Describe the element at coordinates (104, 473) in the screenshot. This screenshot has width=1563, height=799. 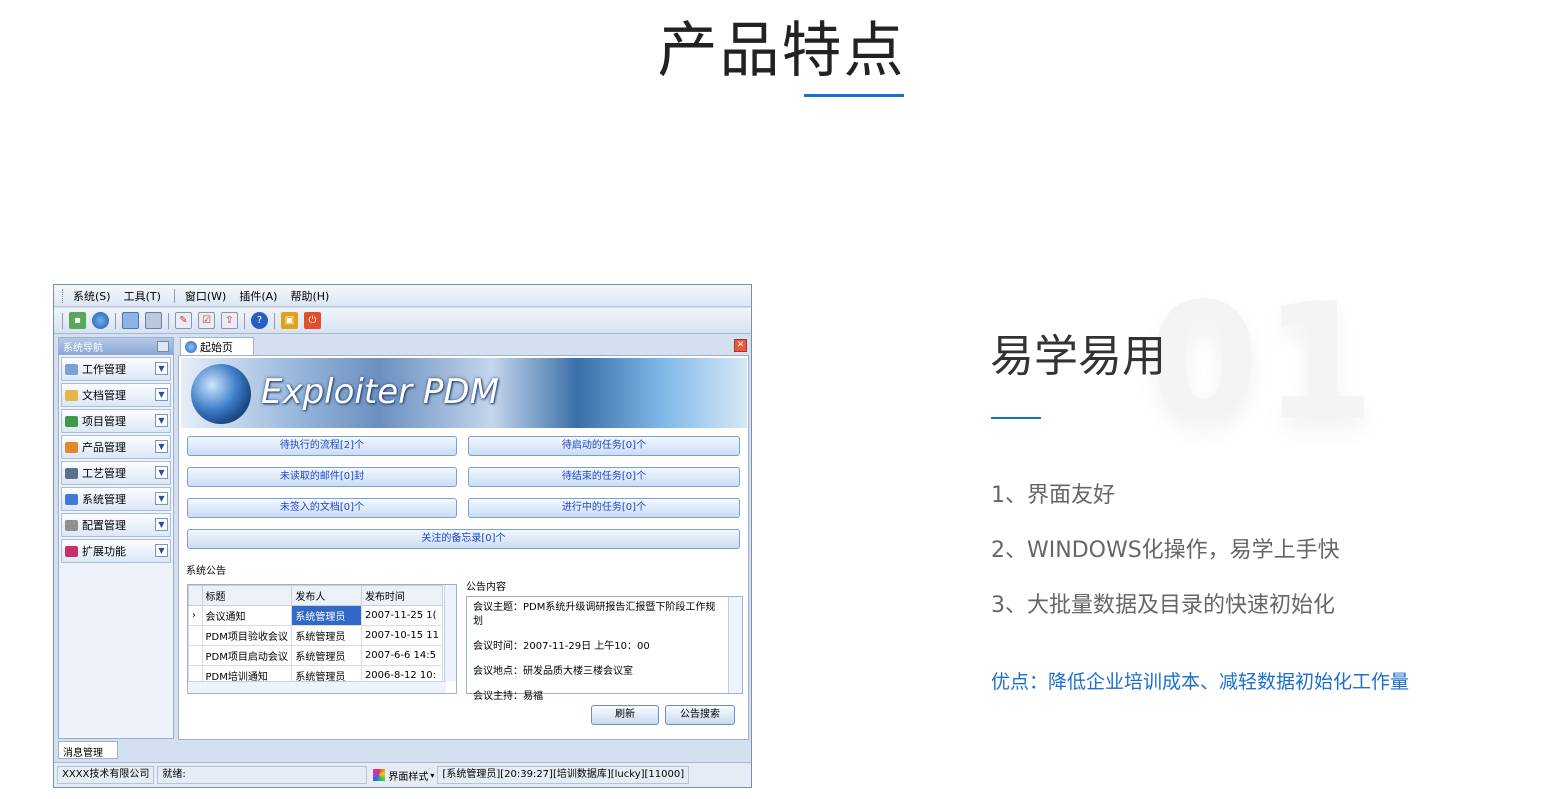
I see `sidebar-item-label: 工艺管理` at that location.